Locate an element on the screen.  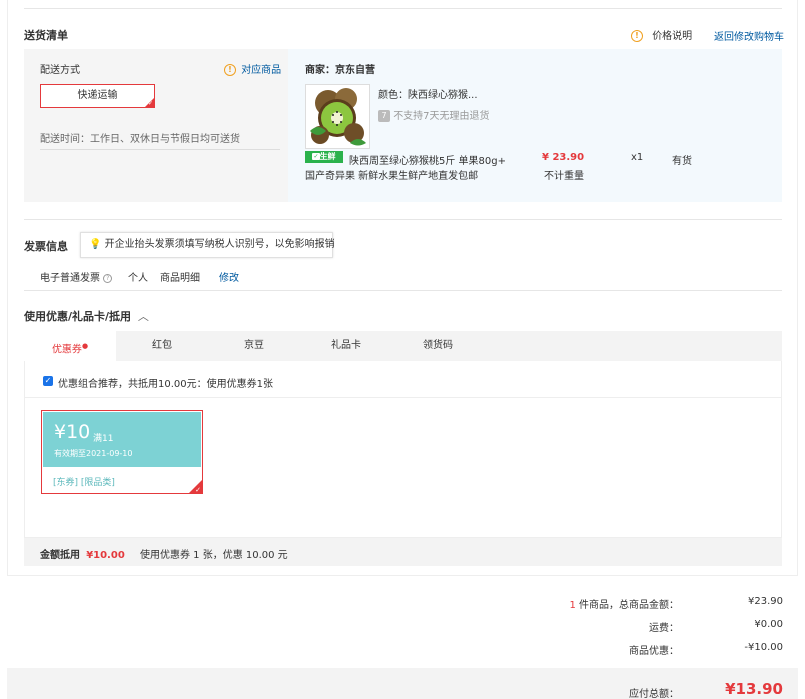
tab-coupon: 优惠券● is located at coordinates (70, 346).